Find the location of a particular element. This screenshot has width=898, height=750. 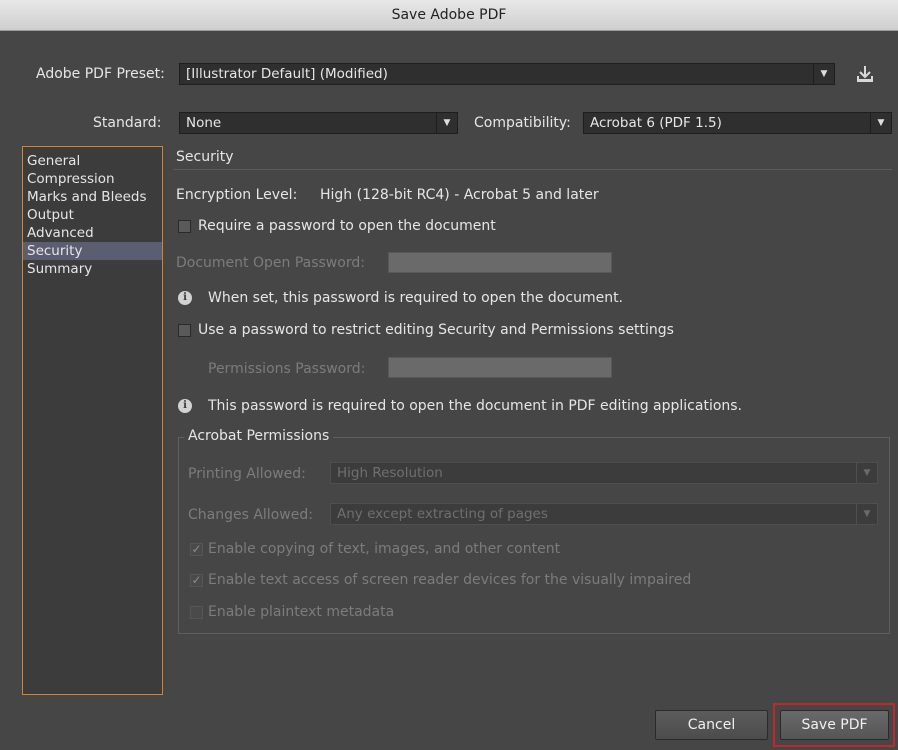

sidebar-item-advanced: Advanced is located at coordinates (92, 233).